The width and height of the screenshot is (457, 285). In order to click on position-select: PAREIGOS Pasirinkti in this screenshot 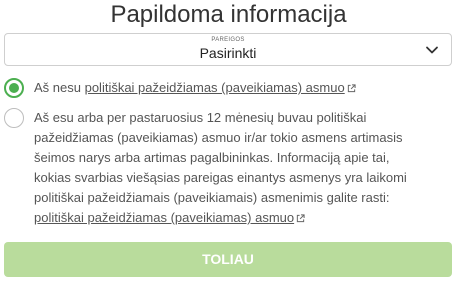, I will do `click(228, 49)`.